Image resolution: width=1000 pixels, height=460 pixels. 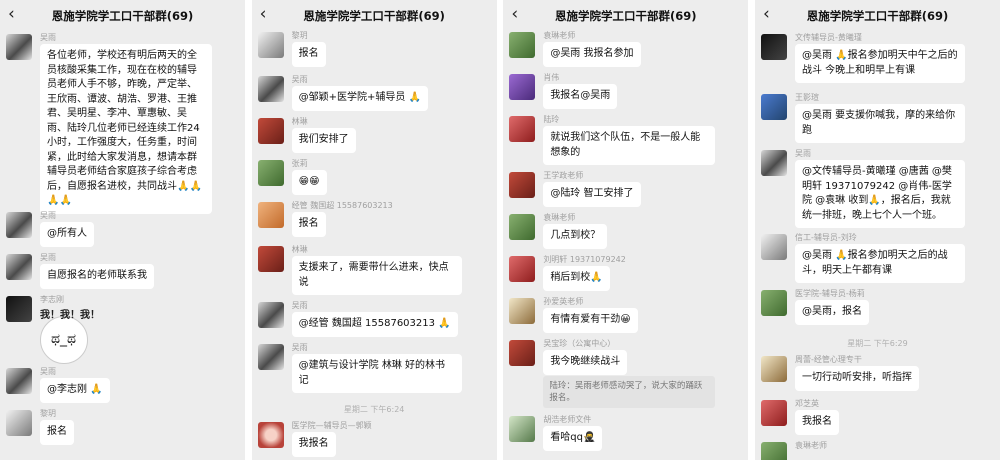 What do you see at coordinates (592, 194) in the screenshot?
I see `message-bubble: @陆玲 智工安排了` at bounding box center [592, 194].